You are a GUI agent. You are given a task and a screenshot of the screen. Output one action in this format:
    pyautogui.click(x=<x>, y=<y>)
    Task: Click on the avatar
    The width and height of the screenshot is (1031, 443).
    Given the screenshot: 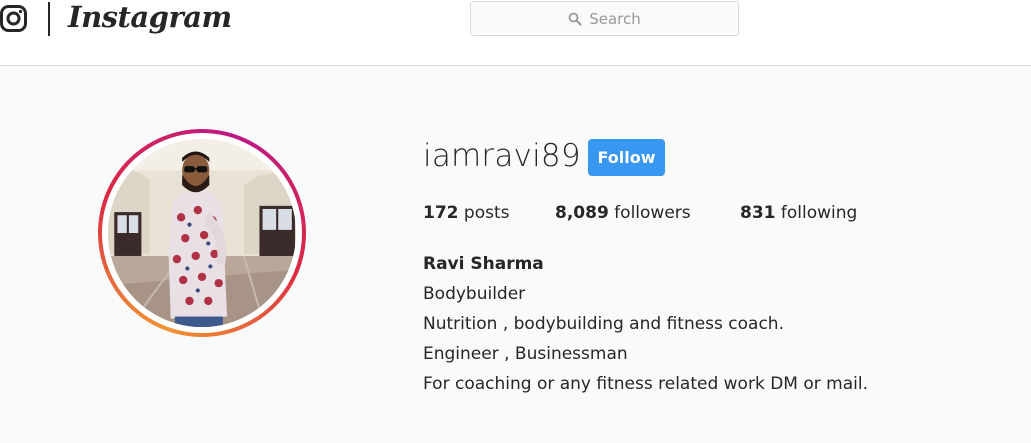 What is the action you would take?
    pyautogui.click(x=202, y=233)
    